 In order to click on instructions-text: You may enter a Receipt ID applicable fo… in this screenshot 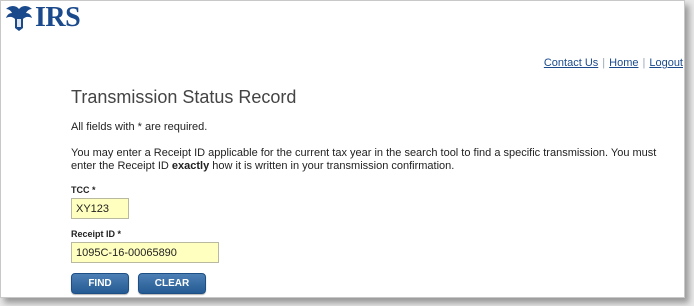, I will do `click(376, 160)`.